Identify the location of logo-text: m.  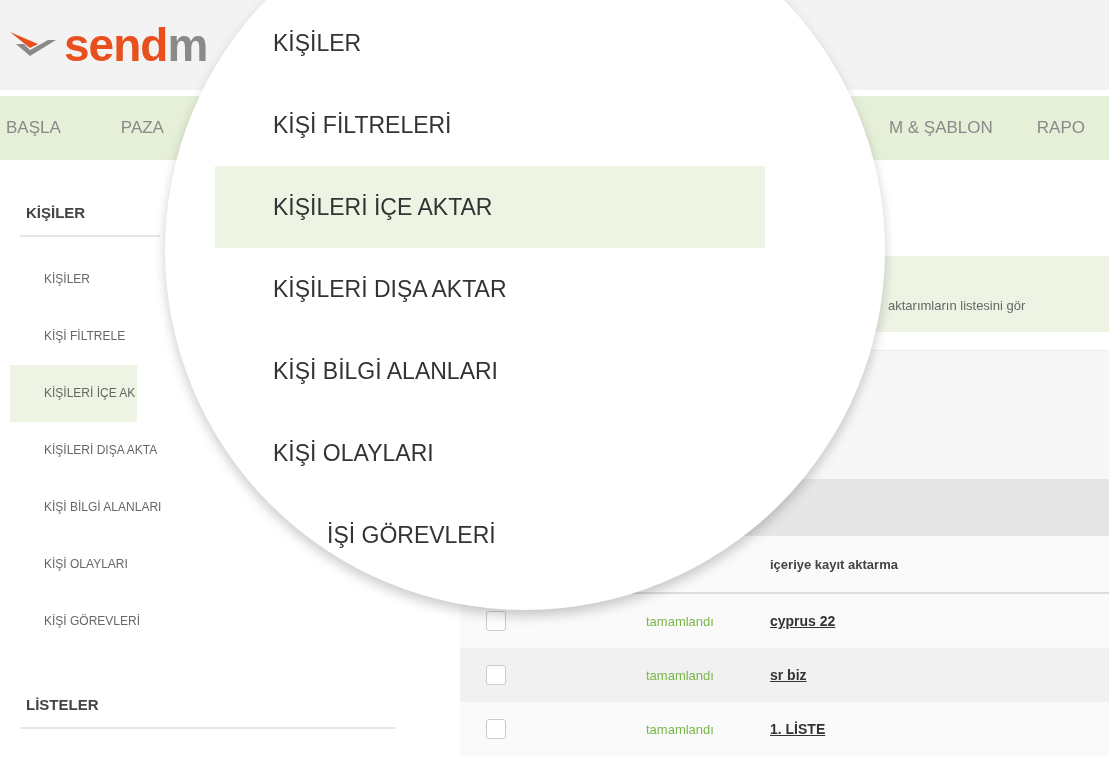
(188, 45).